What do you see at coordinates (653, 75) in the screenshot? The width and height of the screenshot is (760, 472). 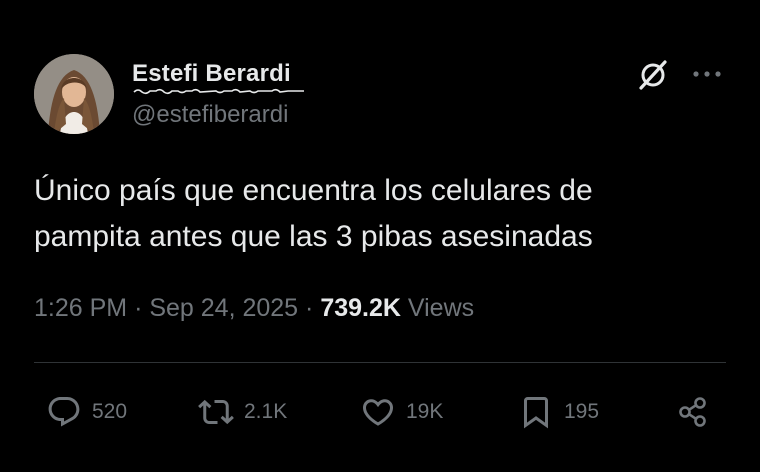 I see `grok-icon` at bounding box center [653, 75].